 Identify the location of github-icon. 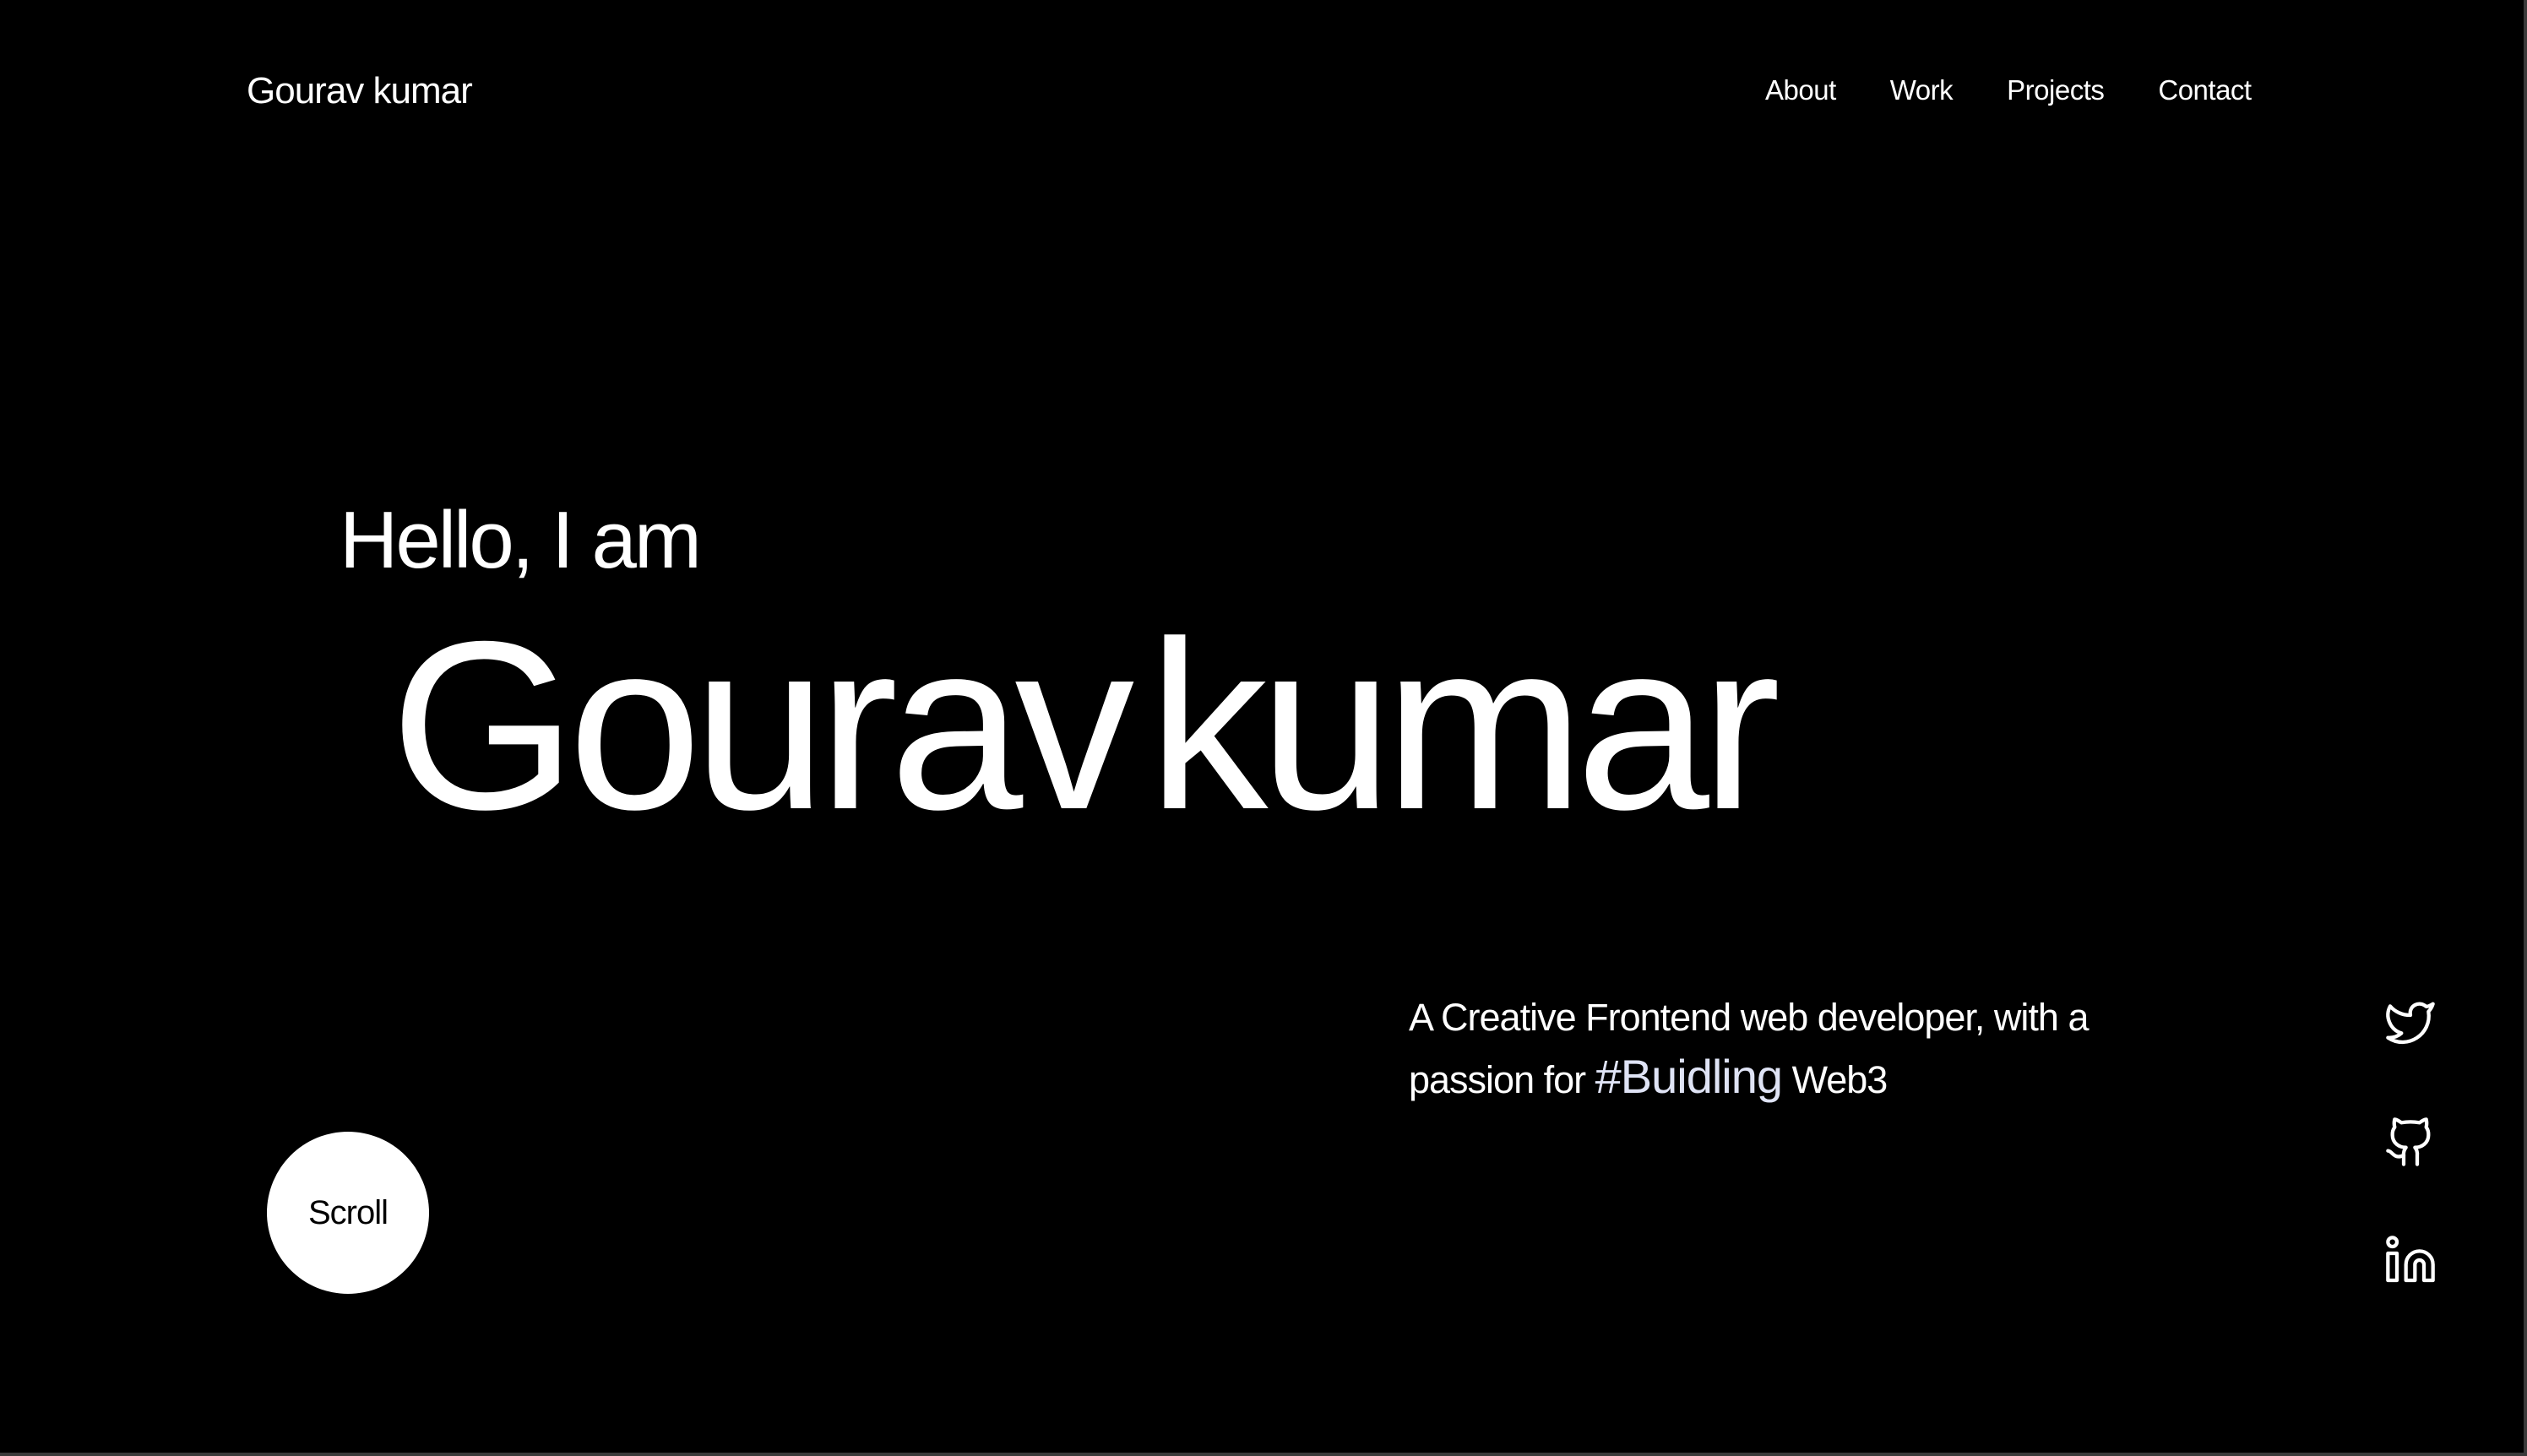
(2410, 1144).